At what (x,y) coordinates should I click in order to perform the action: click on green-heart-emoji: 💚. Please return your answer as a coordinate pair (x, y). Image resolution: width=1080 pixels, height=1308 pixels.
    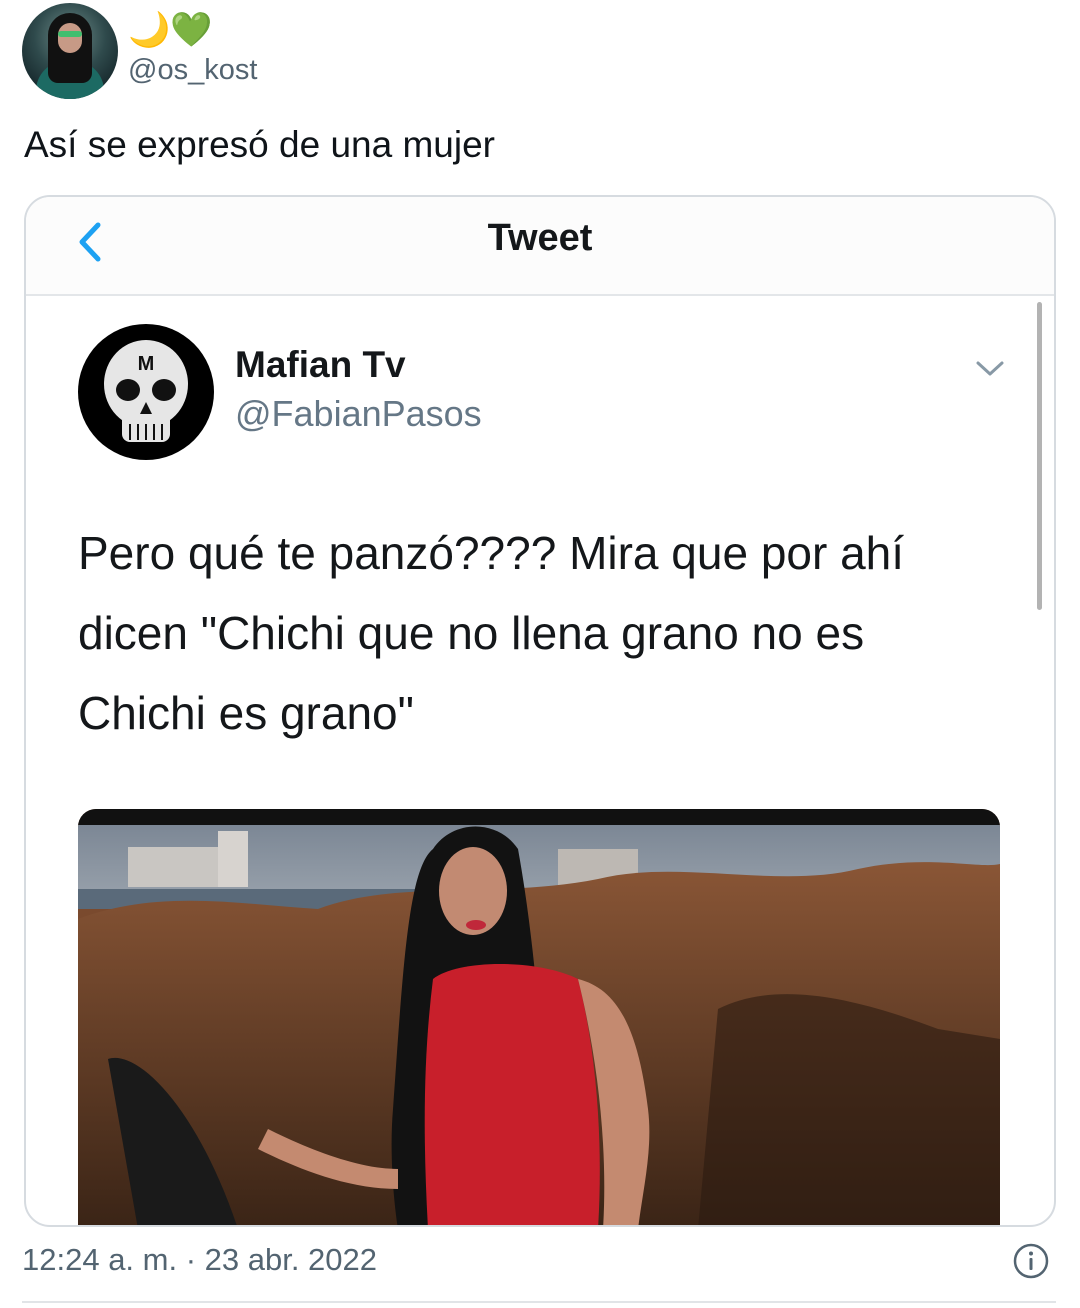
    Looking at the image, I should click on (191, 30).